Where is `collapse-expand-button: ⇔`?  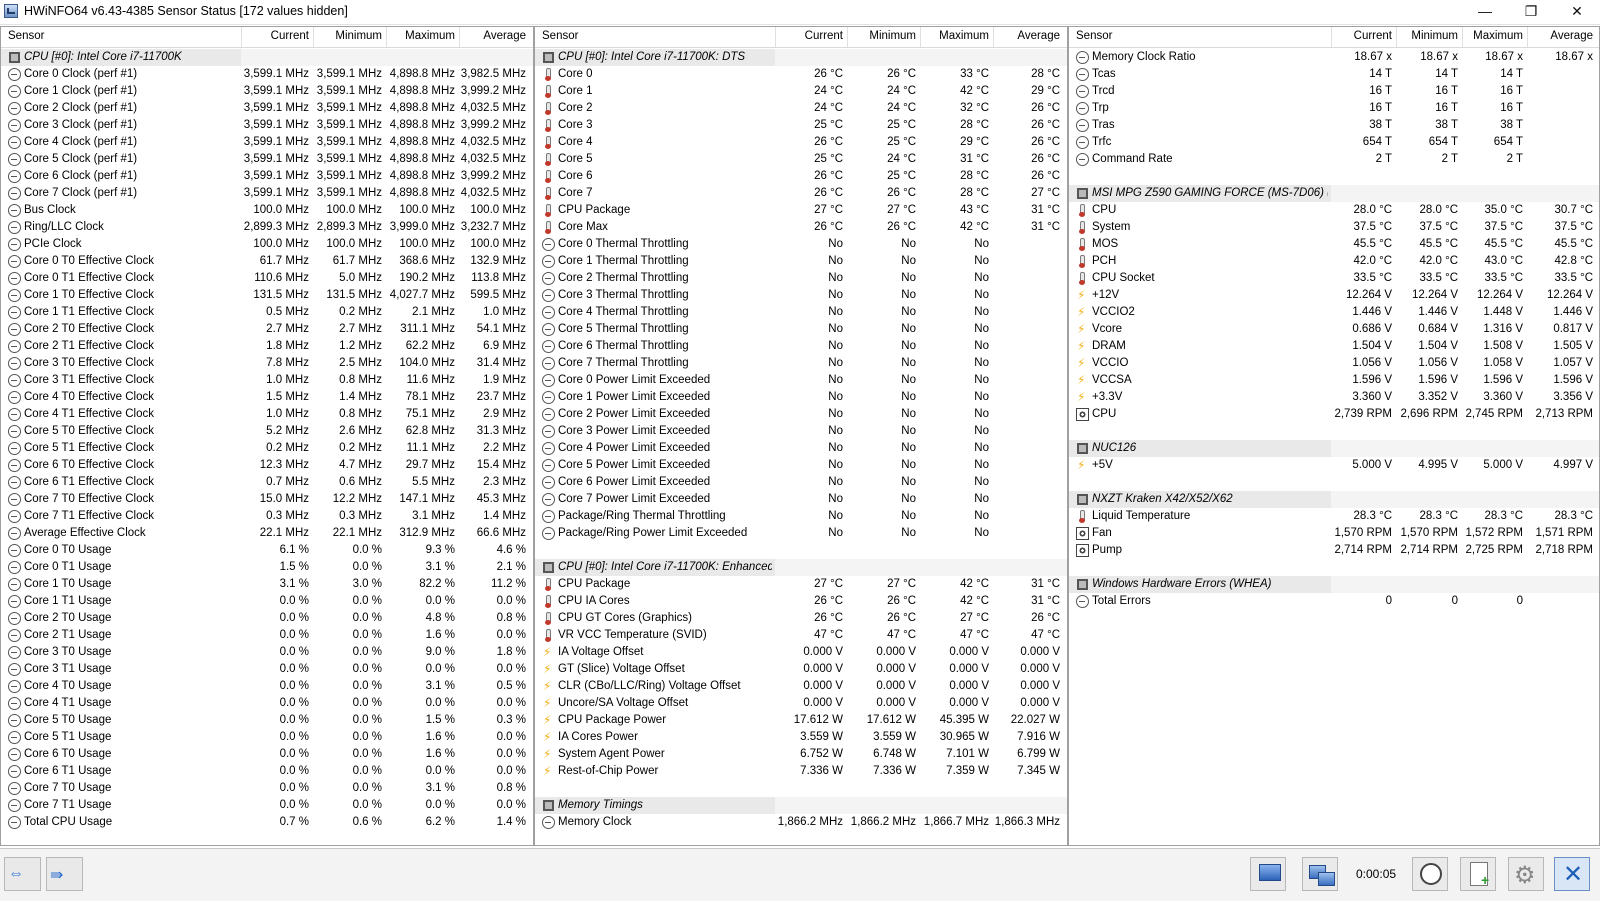 collapse-expand-button: ⇔ is located at coordinates (22, 874).